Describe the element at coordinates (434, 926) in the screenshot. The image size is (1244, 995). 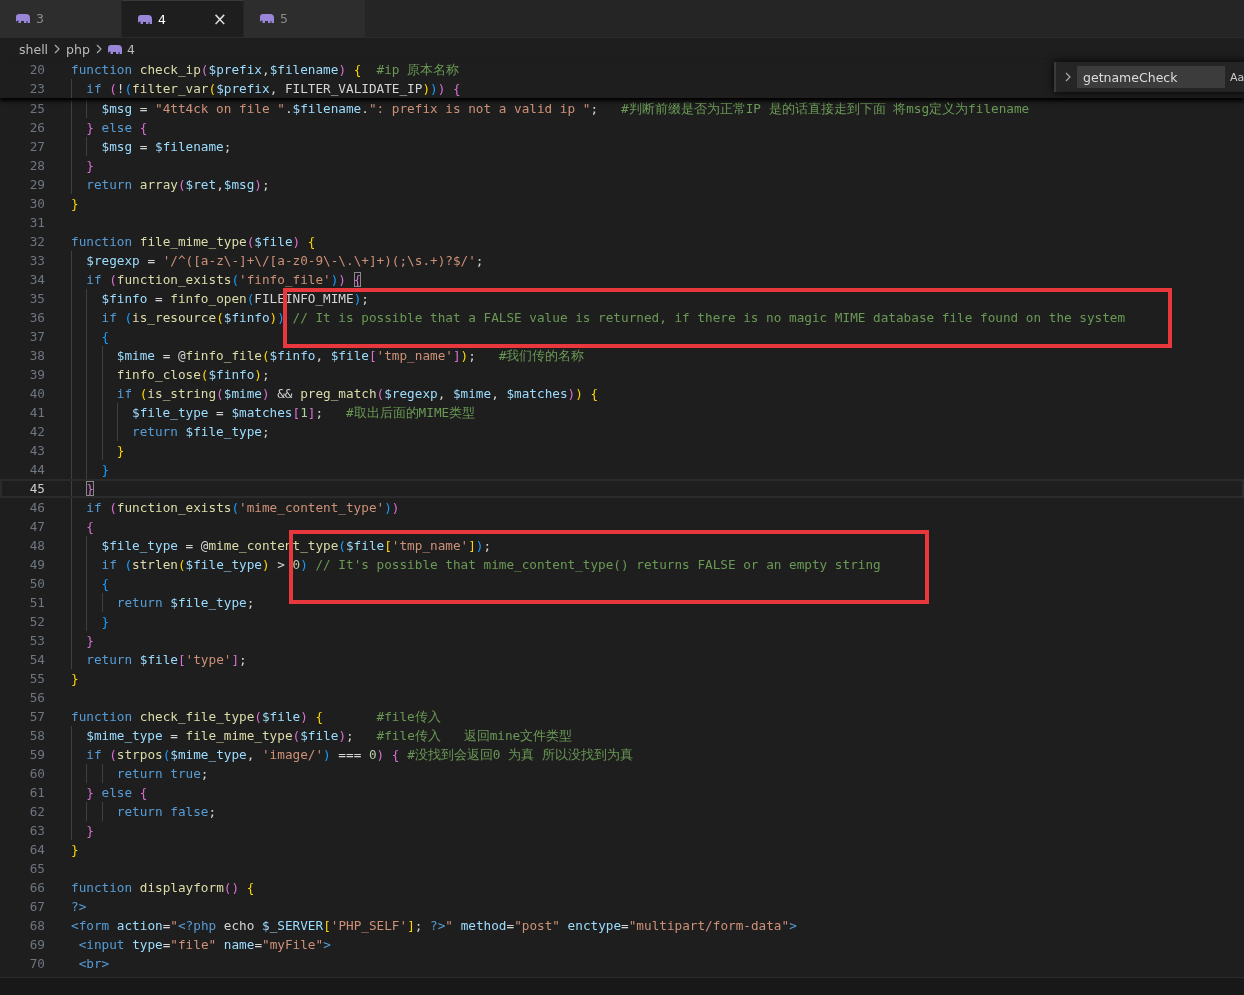
I see `code-line: <form action="<?php echo $_SERVER['PHP_SELF']; ?>" method="post" enctype="multipart/form-data">` at that location.